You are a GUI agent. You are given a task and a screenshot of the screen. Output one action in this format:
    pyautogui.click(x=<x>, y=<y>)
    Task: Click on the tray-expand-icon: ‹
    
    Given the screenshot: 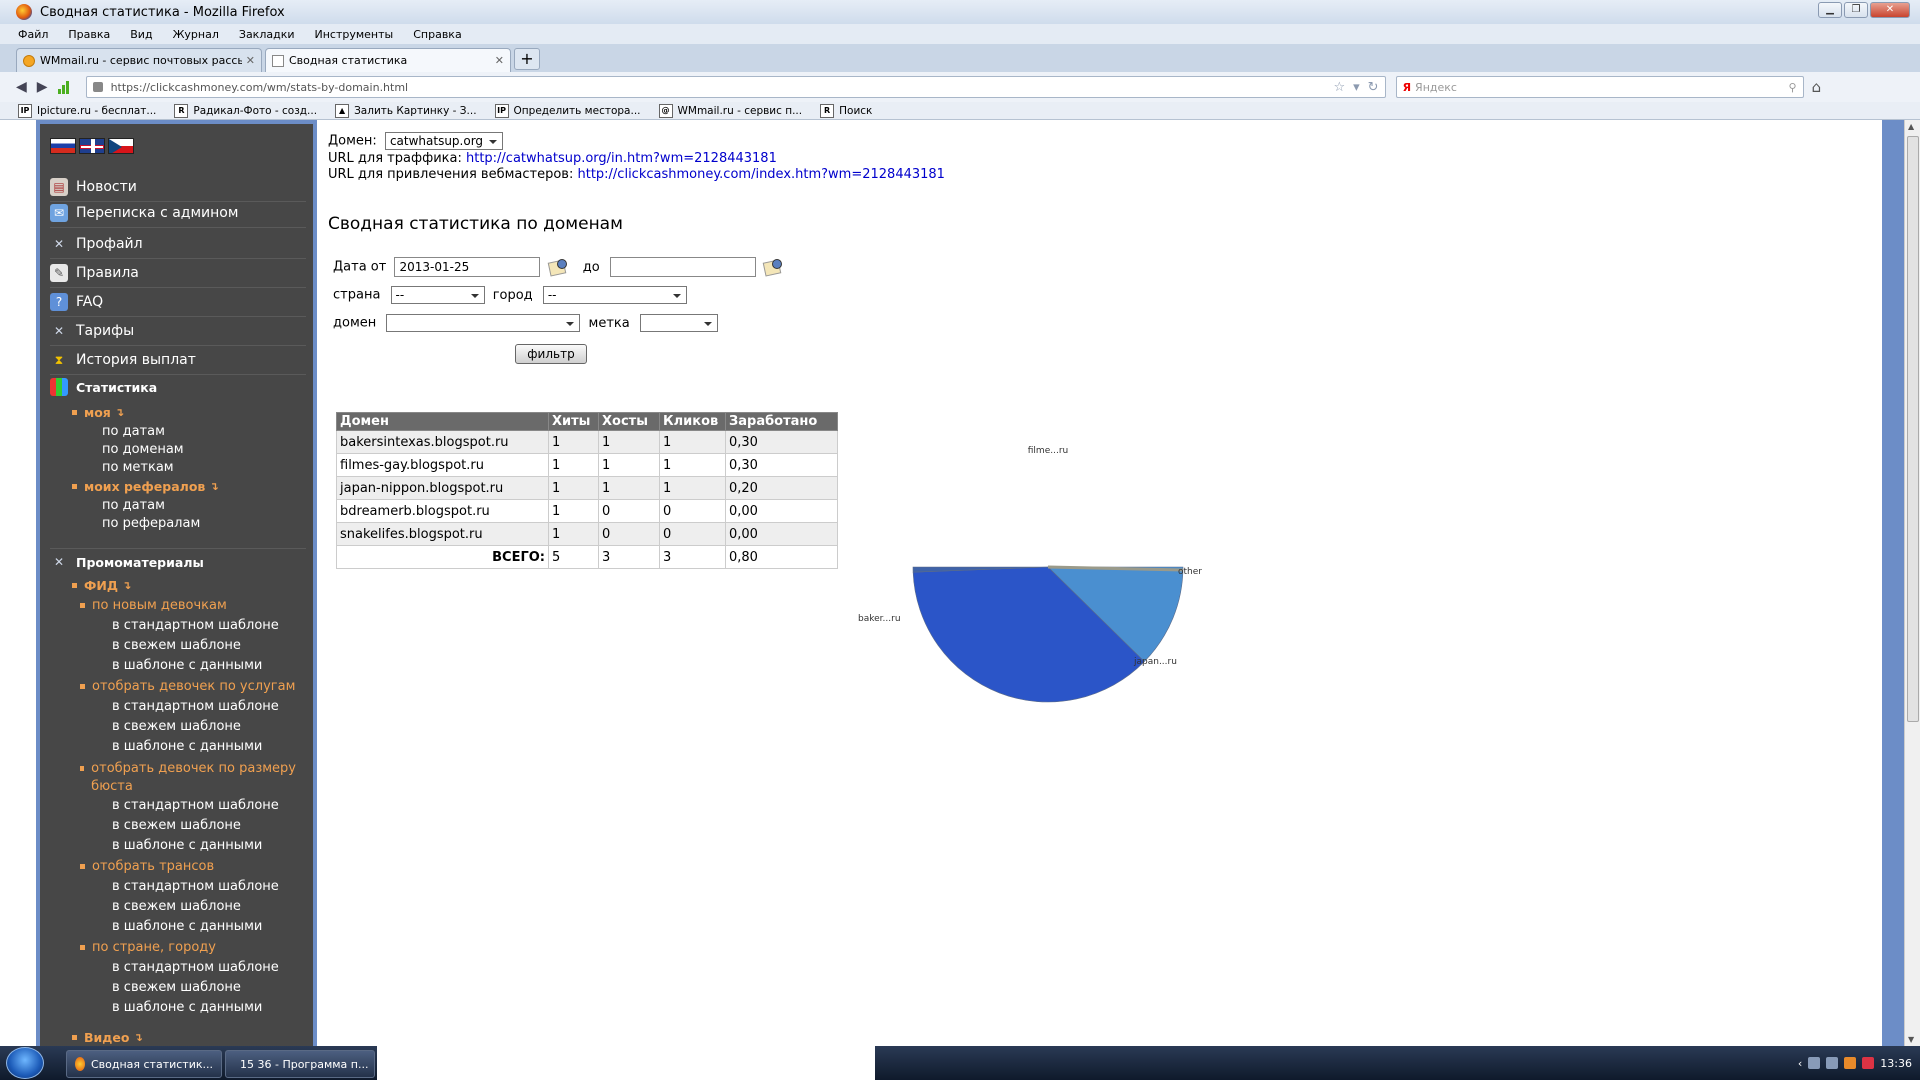 What is the action you would take?
    pyautogui.click(x=1800, y=1063)
    